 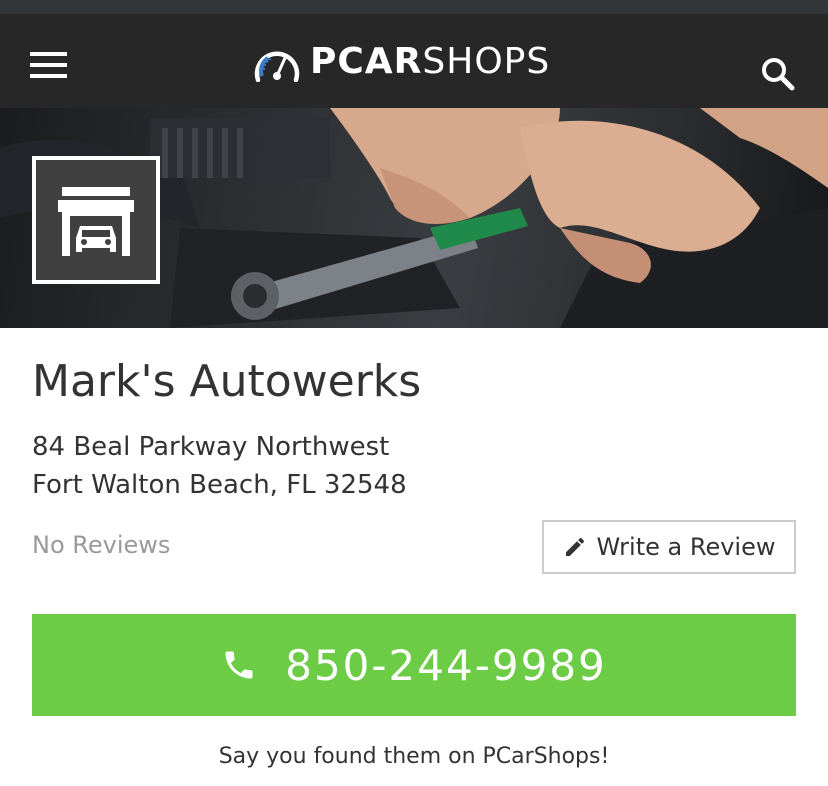 I want to click on phone-icon, so click(x=239, y=665).